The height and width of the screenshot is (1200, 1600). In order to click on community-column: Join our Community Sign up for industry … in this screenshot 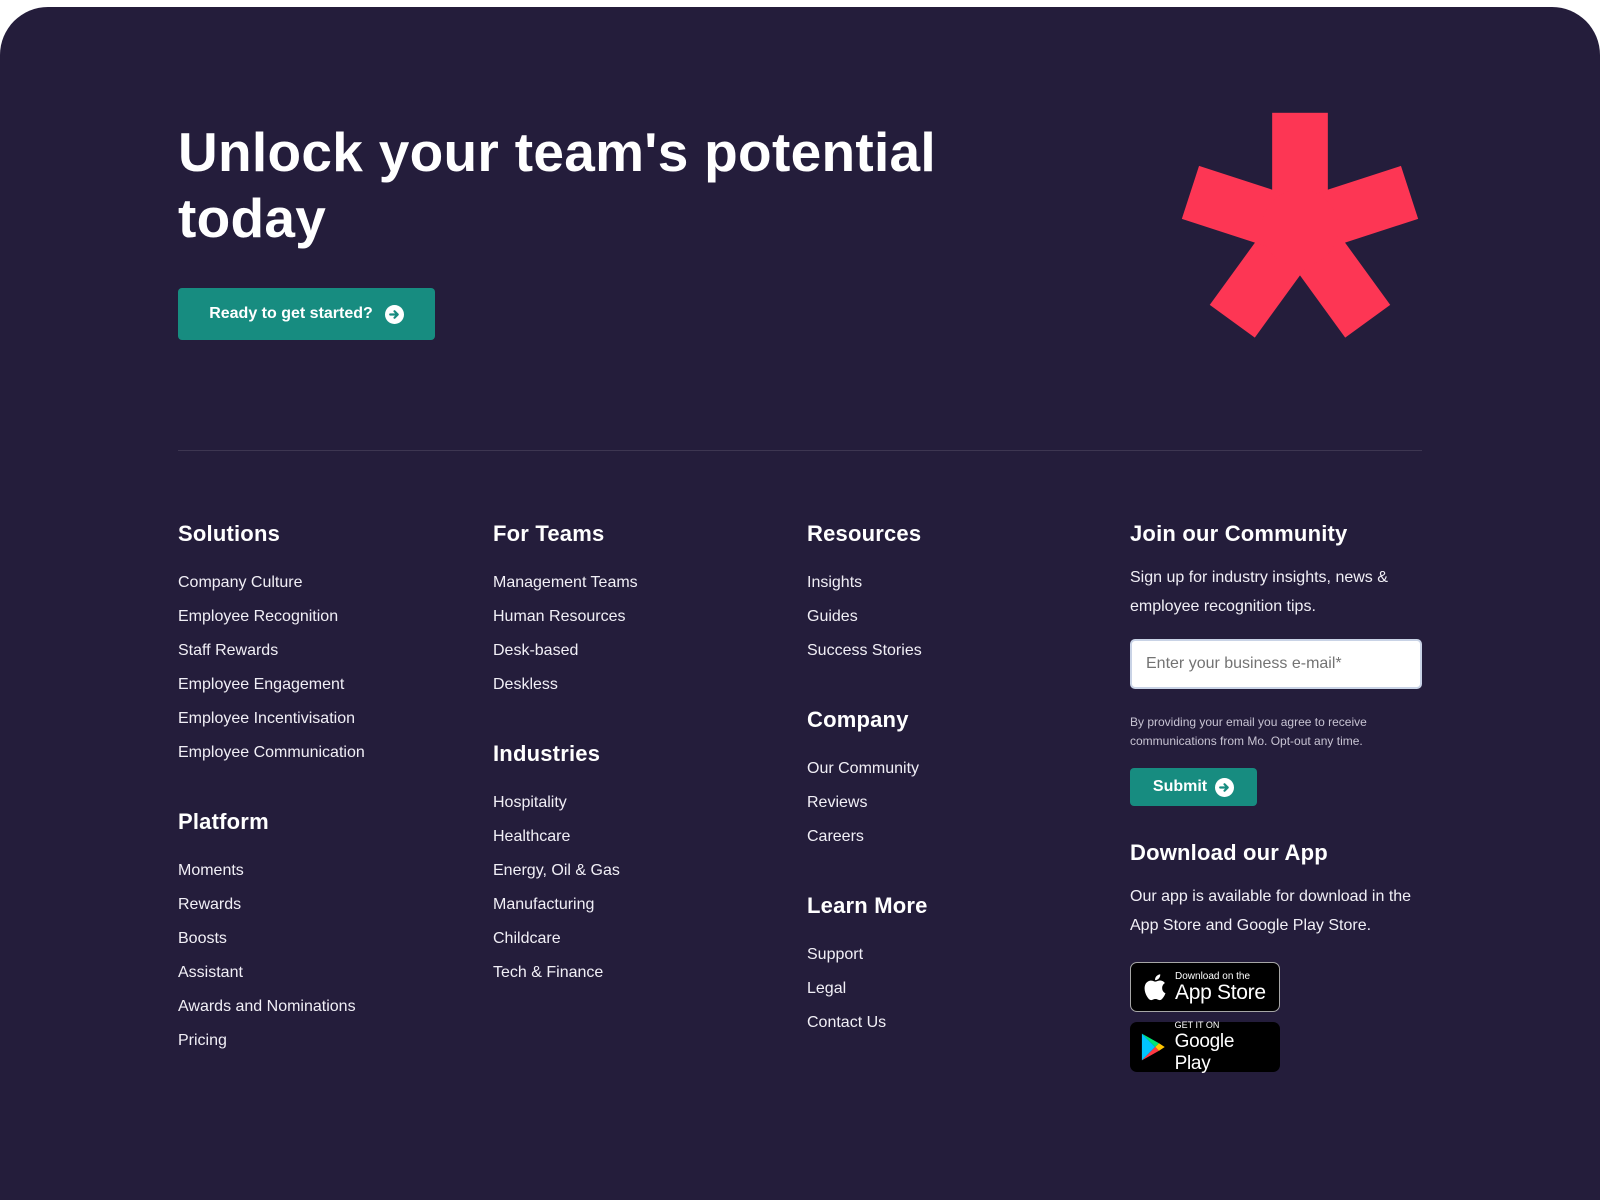, I will do `click(1276, 796)`.